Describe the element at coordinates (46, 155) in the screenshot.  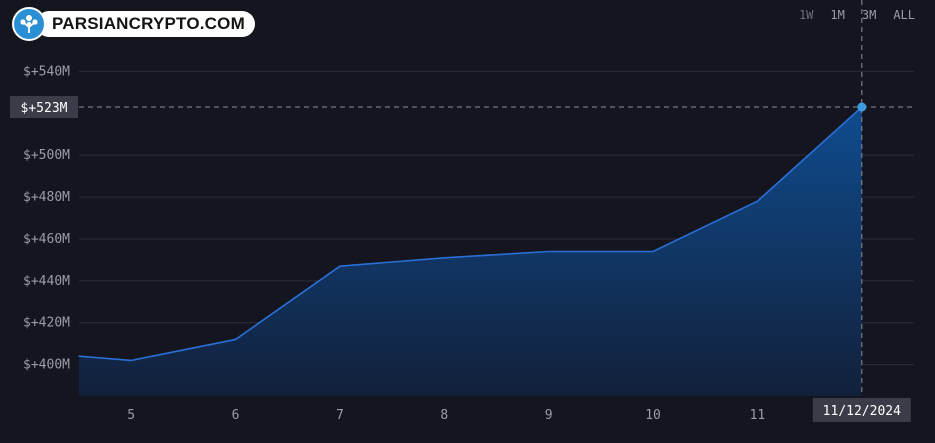
I see `y-tick-label: $+500M` at that location.